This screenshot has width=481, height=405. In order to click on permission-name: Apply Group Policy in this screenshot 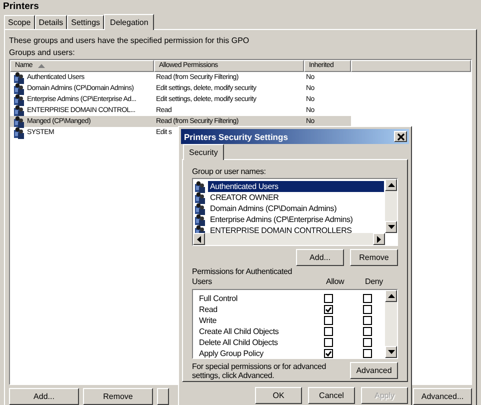, I will do `click(231, 353)`.